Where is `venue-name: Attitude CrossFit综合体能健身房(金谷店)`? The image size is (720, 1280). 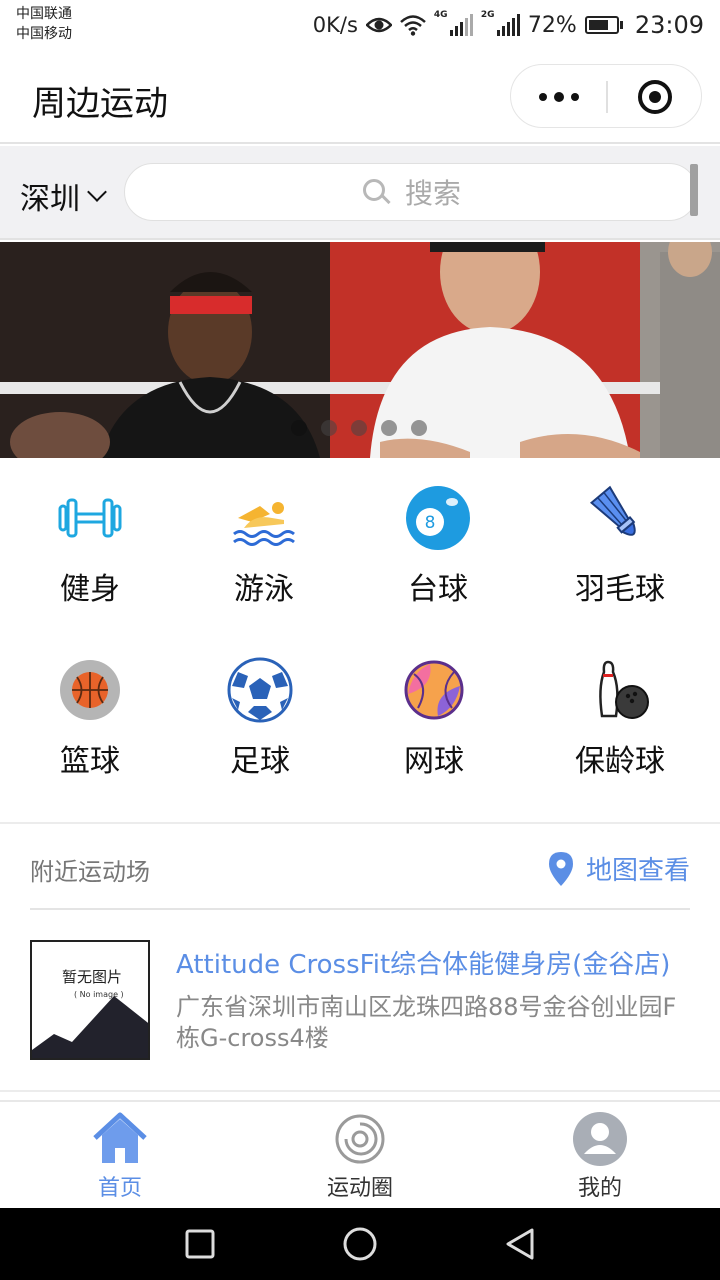
venue-name: Attitude CrossFit综合体能健身房(金谷店) is located at coordinates (423, 965).